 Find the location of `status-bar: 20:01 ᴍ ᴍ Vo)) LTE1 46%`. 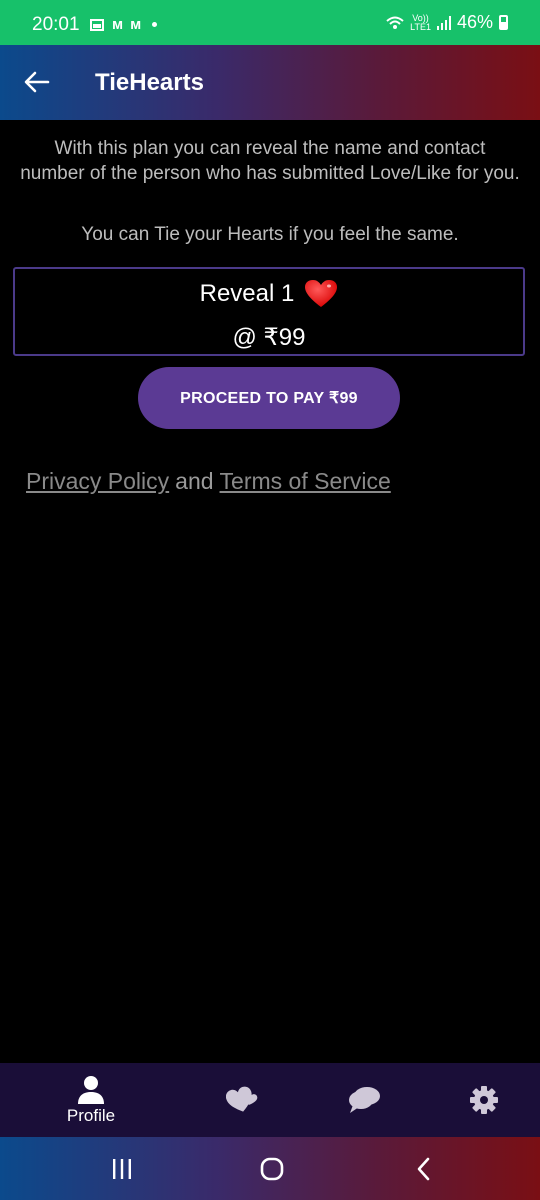

status-bar: 20:01 ᴍ ᴍ Vo)) LTE1 46% is located at coordinates (270, 22).